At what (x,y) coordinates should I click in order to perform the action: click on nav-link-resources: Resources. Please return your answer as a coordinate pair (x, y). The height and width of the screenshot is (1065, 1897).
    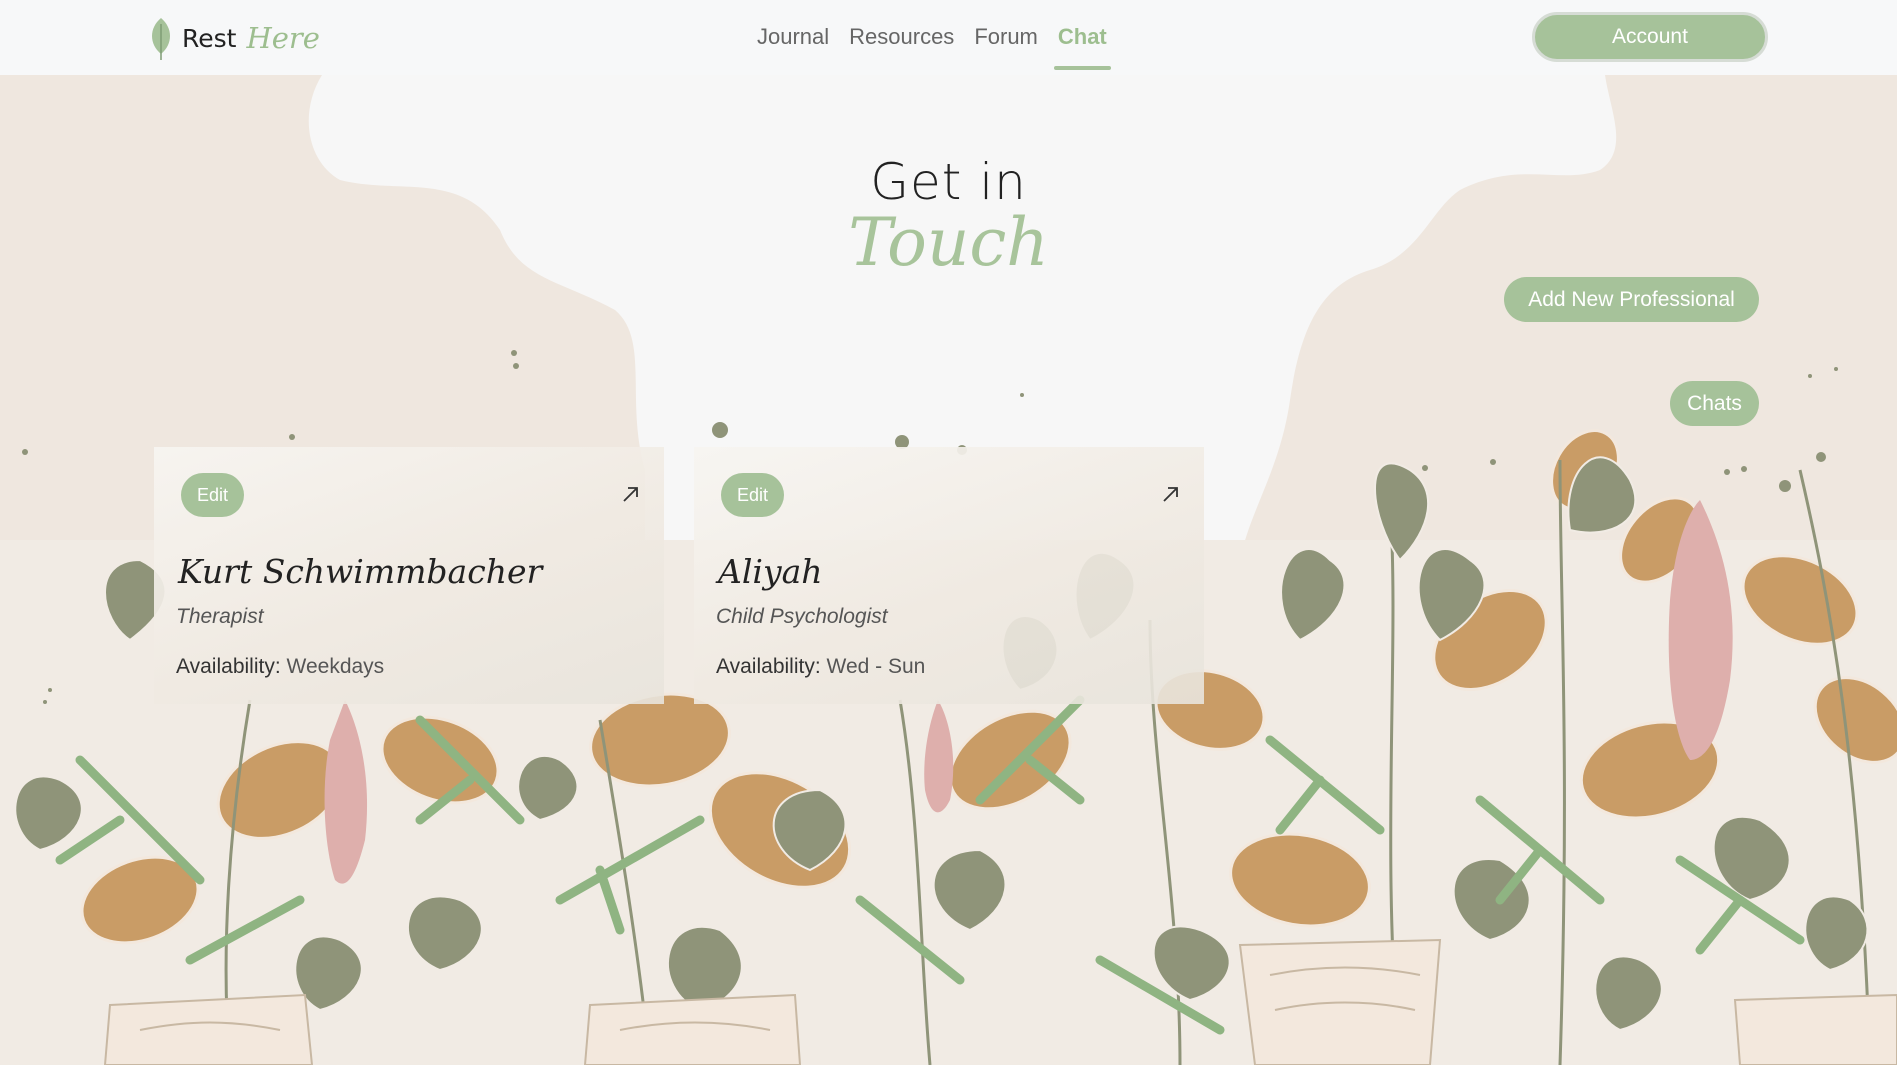
    Looking at the image, I should click on (901, 47).